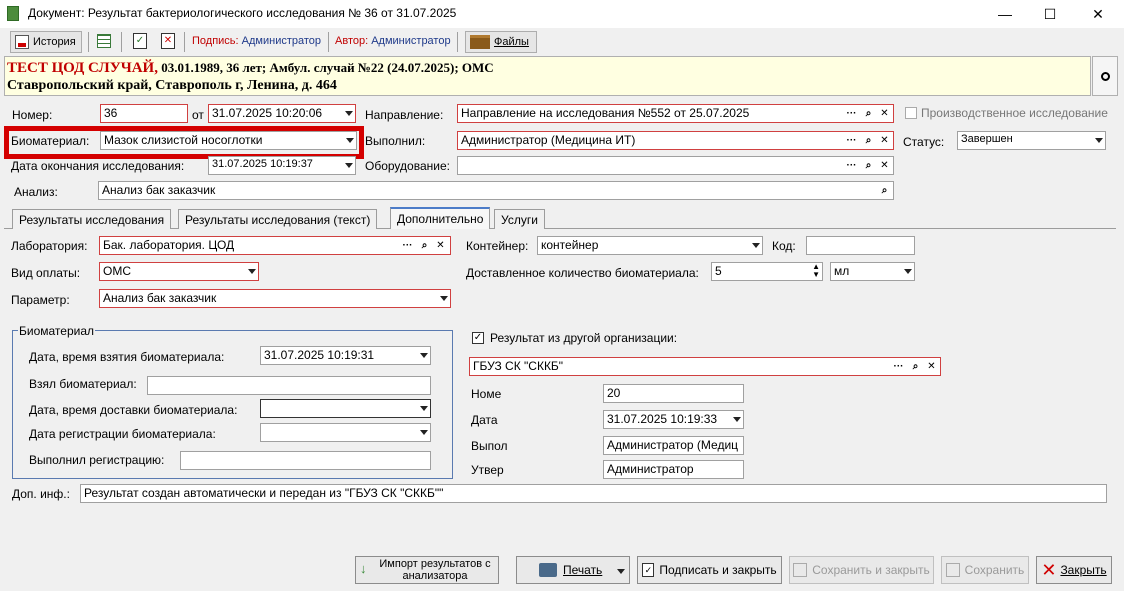 The width and height of the screenshot is (1124, 591). What do you see at coordinates (511, 42) in the screenshot?
I see `files-label: Файлы` at bounding box center [511, 42].